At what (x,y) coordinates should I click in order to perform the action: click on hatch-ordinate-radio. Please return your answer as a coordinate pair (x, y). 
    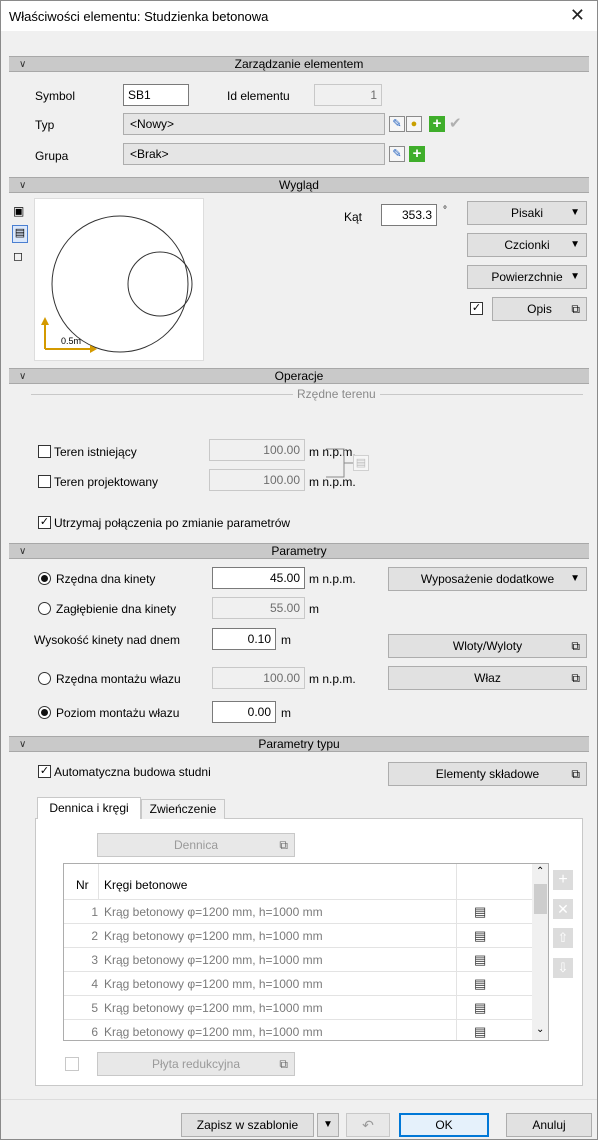
    Looking at the image, I should click on (44, 678).